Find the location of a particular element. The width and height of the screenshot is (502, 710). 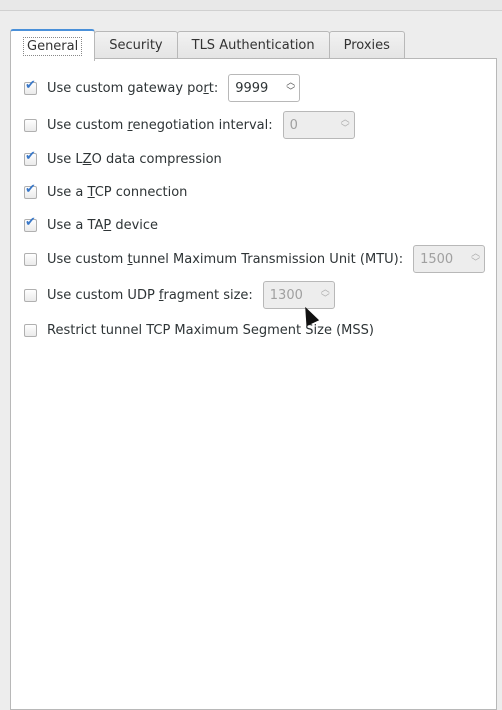

tap-device-checkbox is located at coordinates (30, 223).